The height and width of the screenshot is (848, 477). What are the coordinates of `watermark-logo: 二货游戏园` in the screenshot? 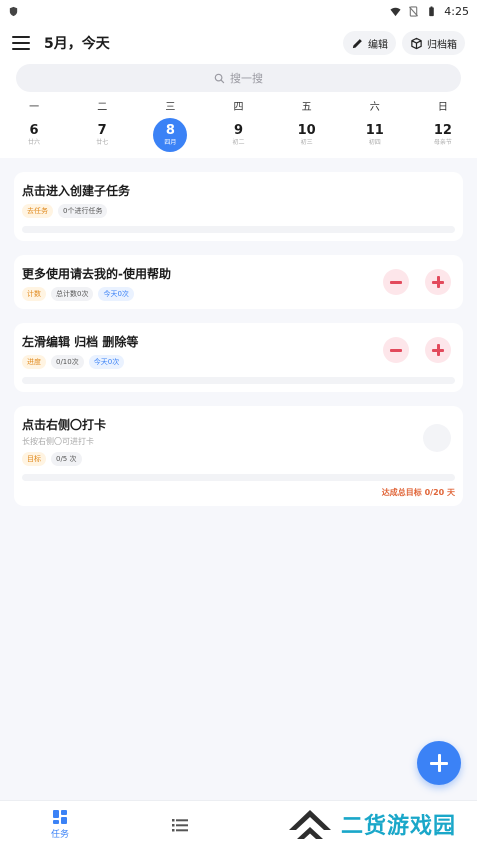 It's located at (381, 824).